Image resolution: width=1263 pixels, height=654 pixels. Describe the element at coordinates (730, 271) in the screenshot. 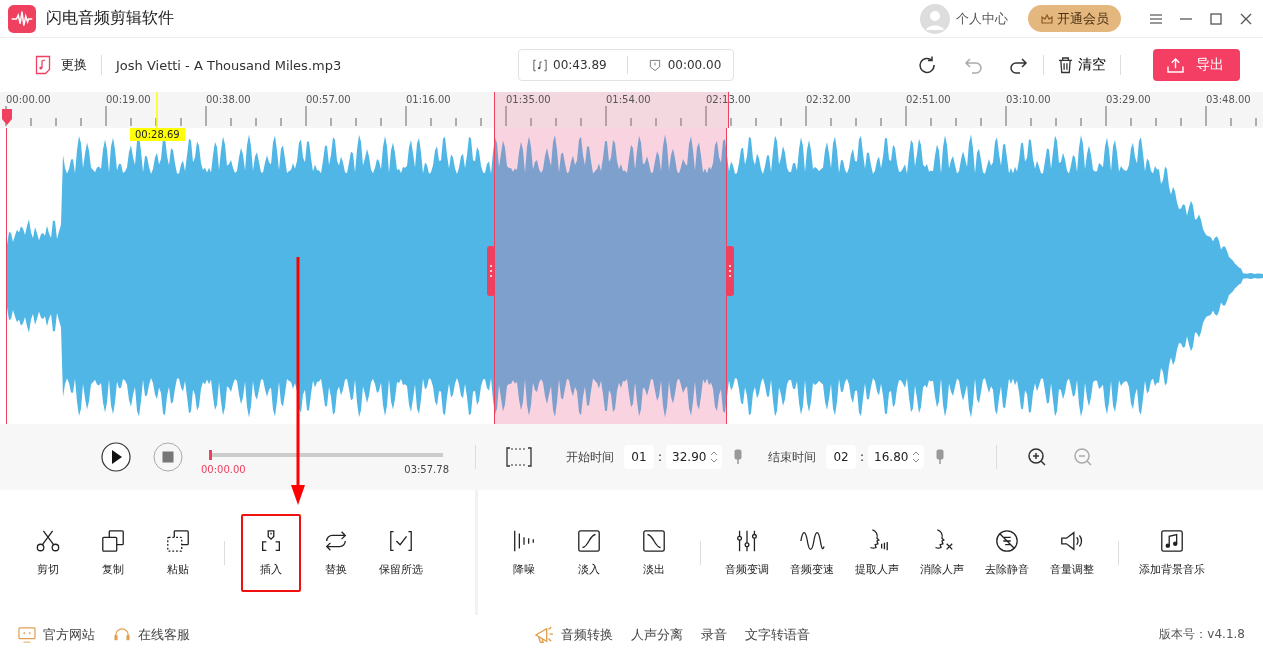

I see `selection-end-handle` at that location.